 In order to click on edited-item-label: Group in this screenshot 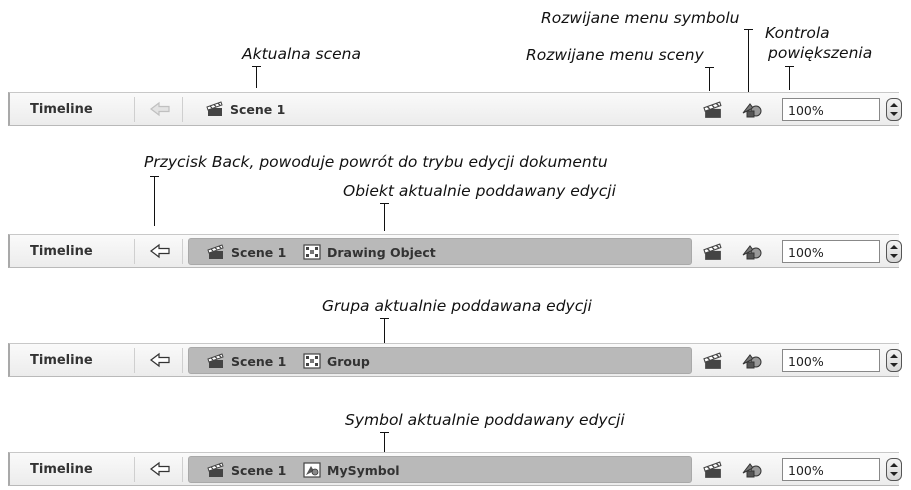, I will do `click(348, 361)`.